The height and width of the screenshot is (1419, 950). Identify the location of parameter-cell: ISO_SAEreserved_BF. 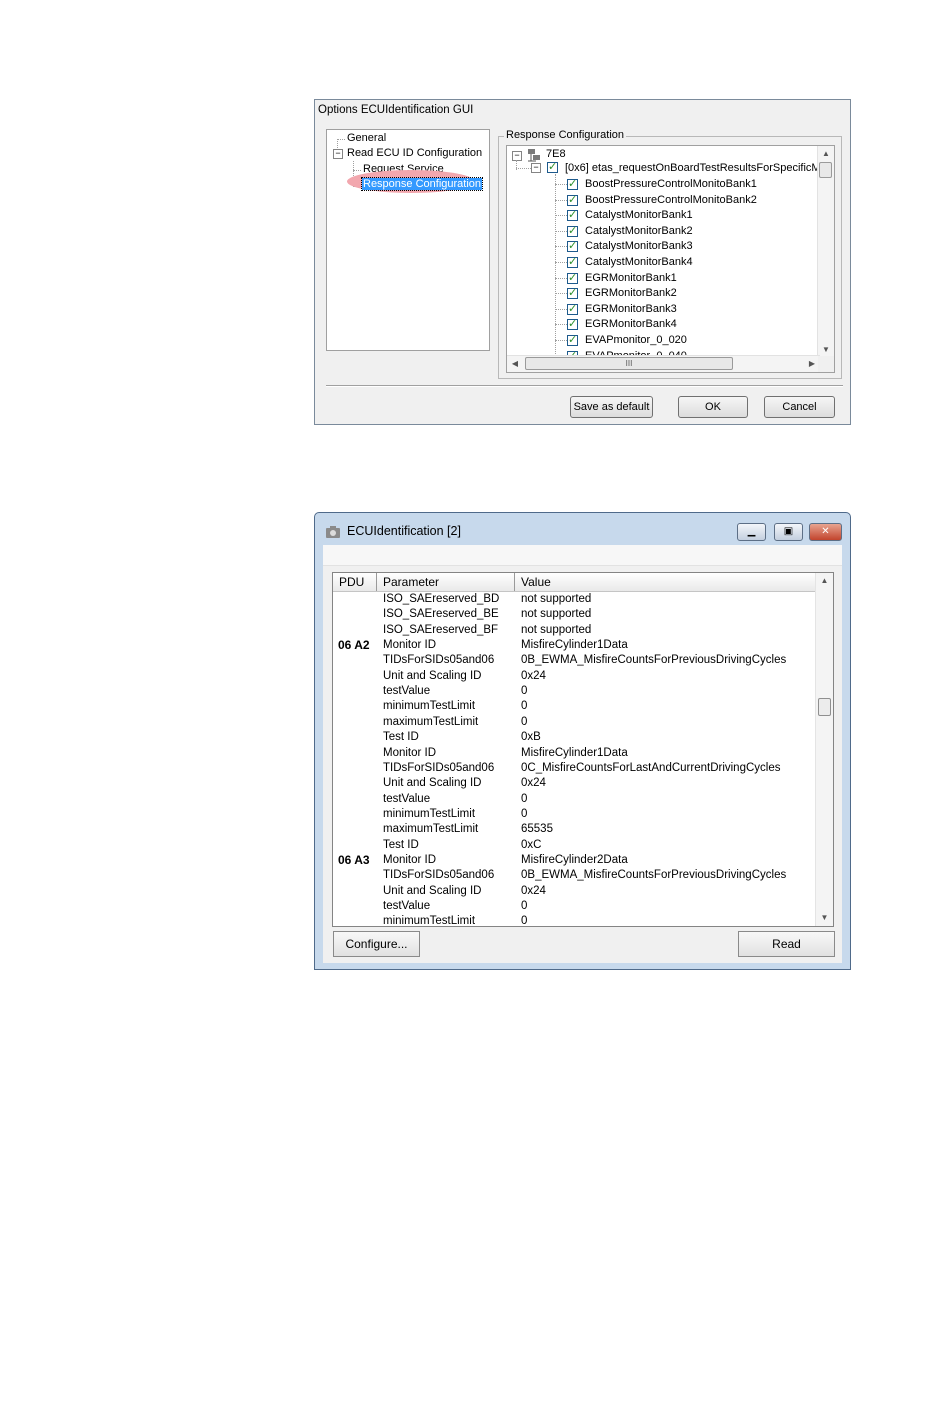
(441, 629).